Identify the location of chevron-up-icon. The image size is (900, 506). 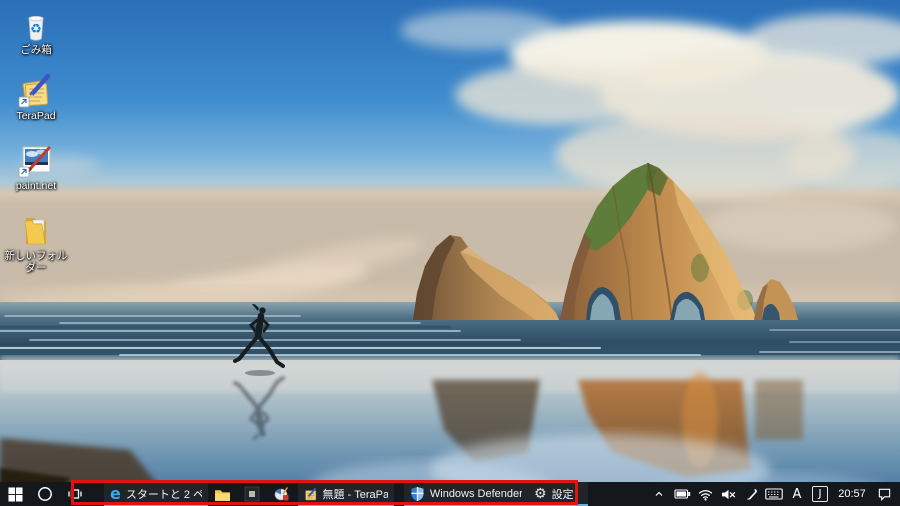
(659, 493).